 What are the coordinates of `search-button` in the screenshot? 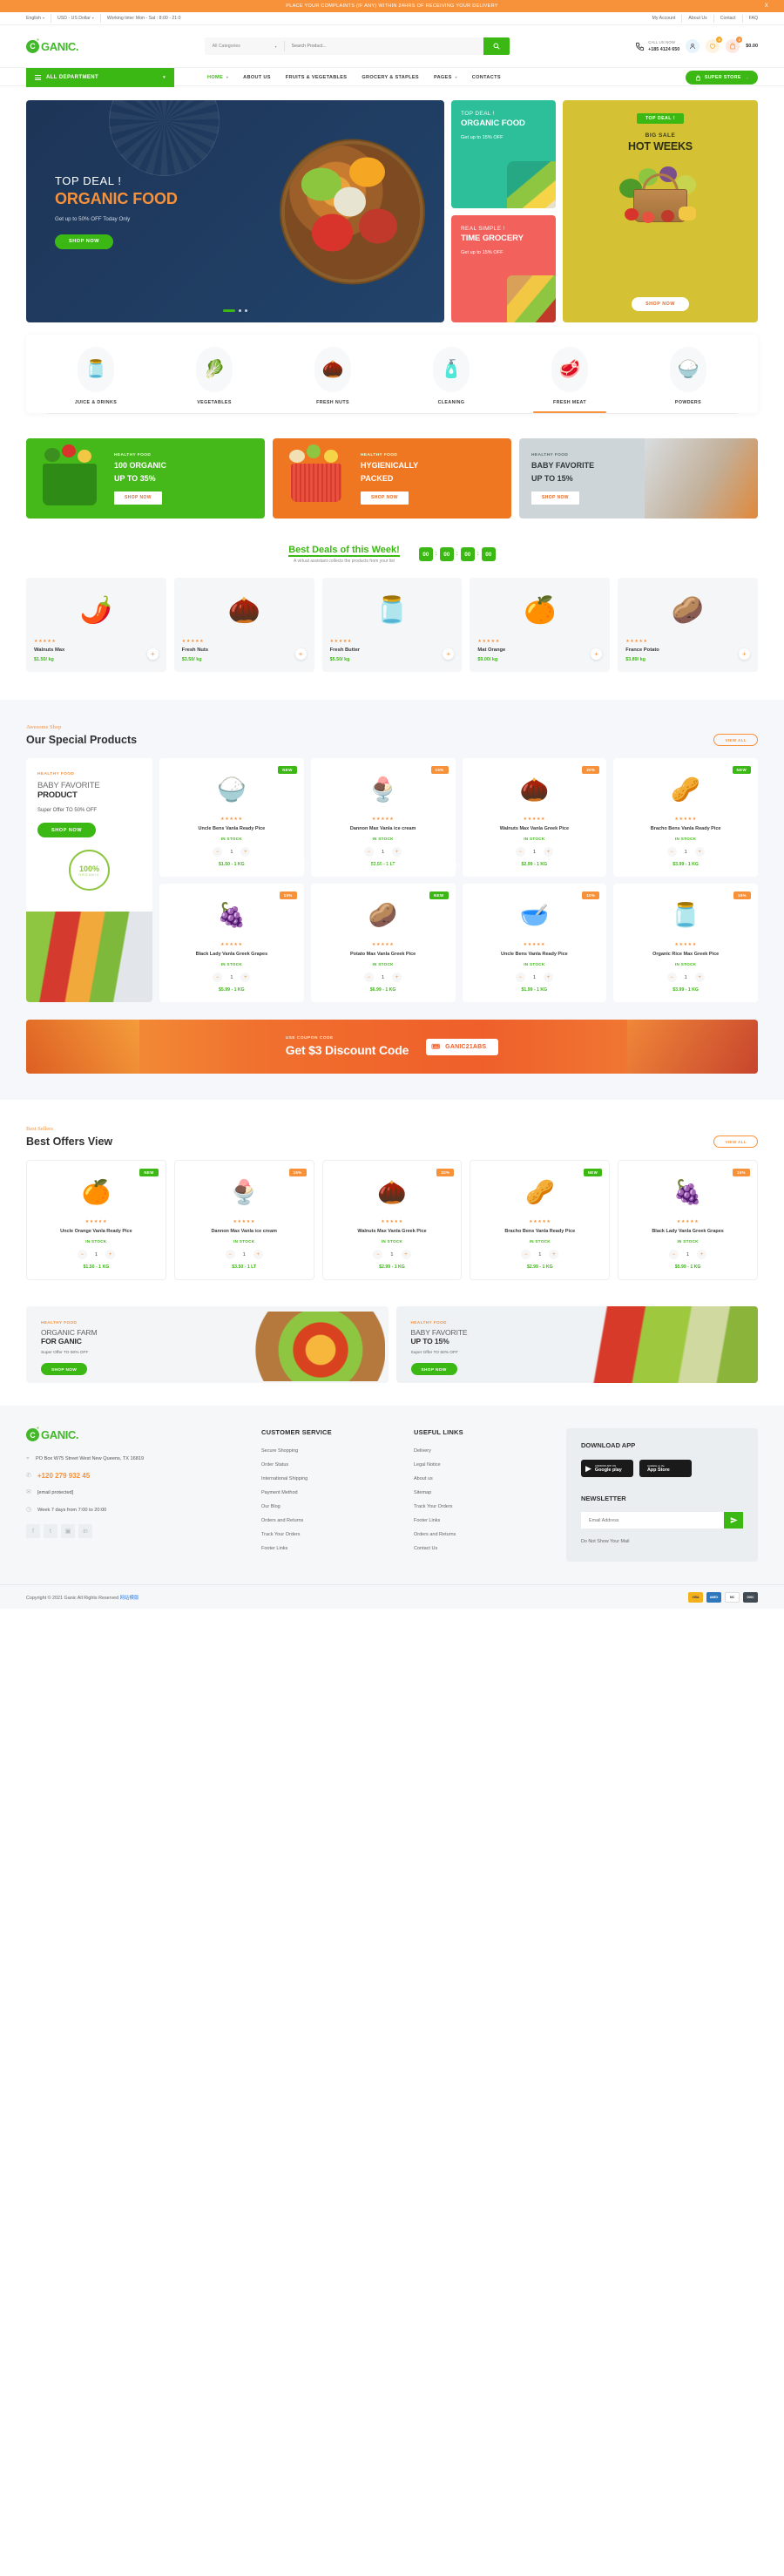 It's located at (496, 46).